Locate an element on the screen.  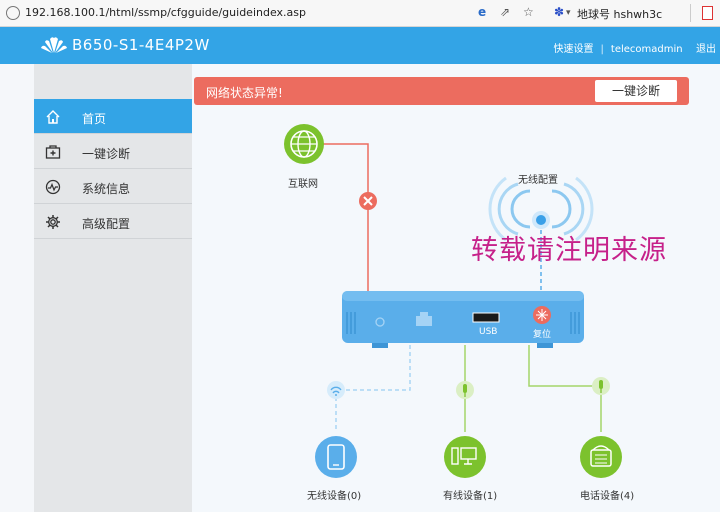
phone-device-link is located at coordinates (565, 388).